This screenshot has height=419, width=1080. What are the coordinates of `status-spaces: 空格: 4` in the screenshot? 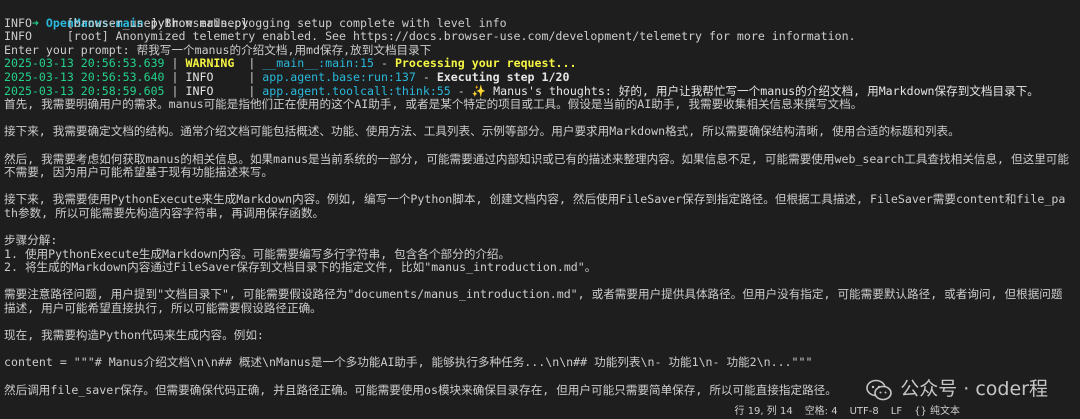 It's located at (821, 412).